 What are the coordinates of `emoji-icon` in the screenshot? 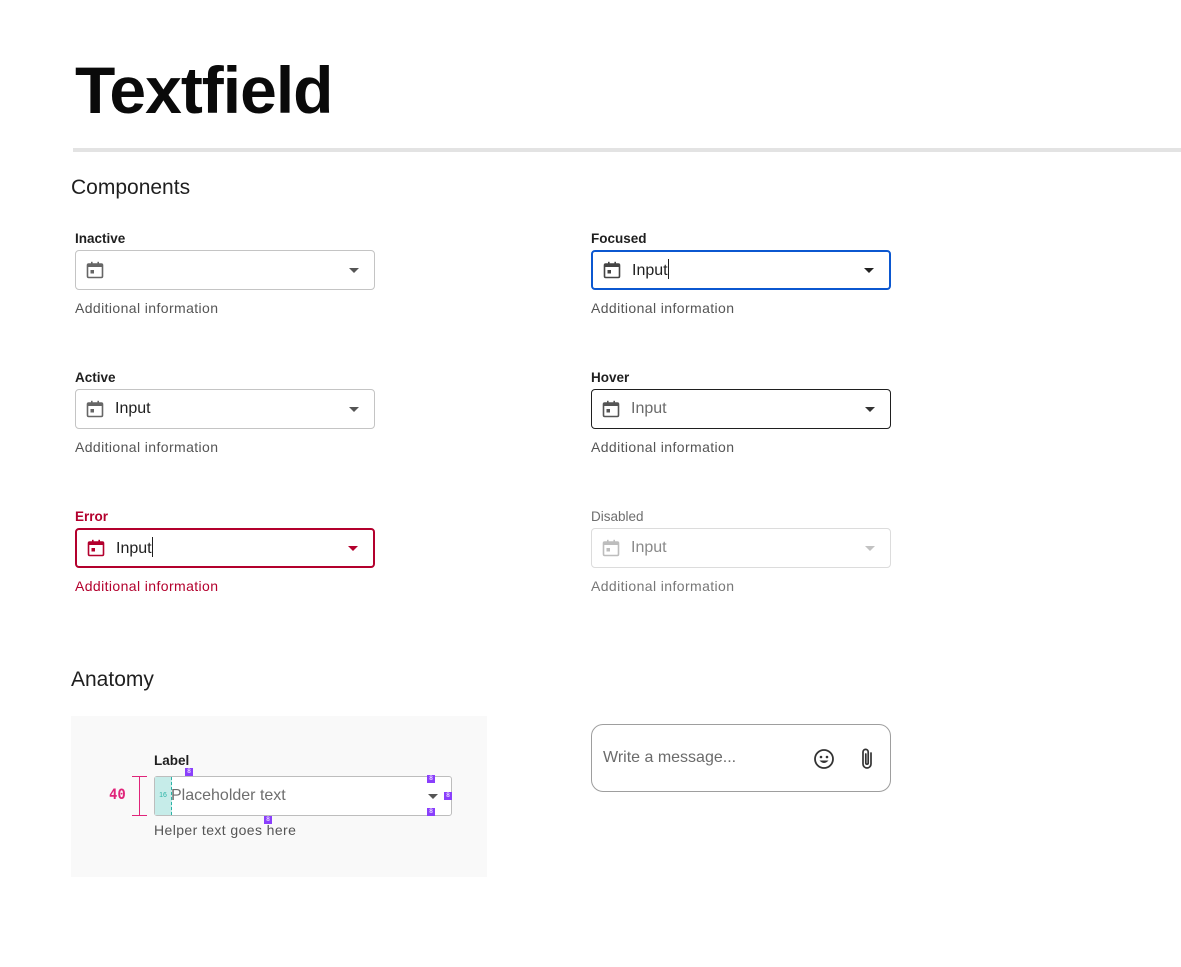 It's located at (824, 759).